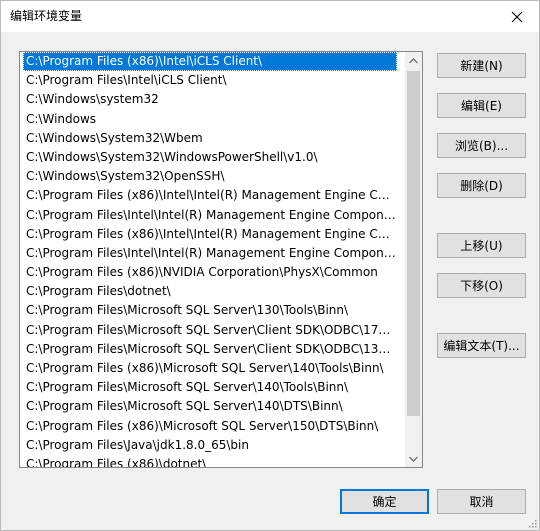 This screenshot has width=540, height=531. I want to click on chevron-up-icon, so click(413, 60).